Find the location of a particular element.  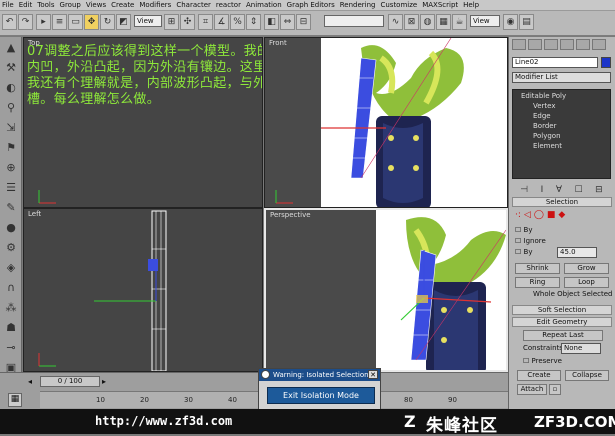

wrench-icon: ✎ is located at coordinates (11, 208).